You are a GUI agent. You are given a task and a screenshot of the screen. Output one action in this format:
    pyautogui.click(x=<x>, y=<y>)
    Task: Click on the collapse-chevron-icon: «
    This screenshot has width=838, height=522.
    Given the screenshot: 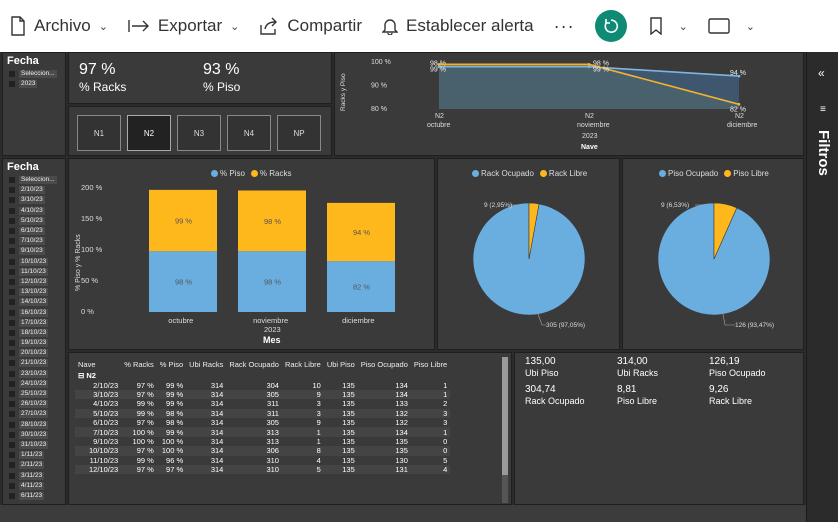 What is the action you would take?
    pyautogui.click(x=821, y=73)
    